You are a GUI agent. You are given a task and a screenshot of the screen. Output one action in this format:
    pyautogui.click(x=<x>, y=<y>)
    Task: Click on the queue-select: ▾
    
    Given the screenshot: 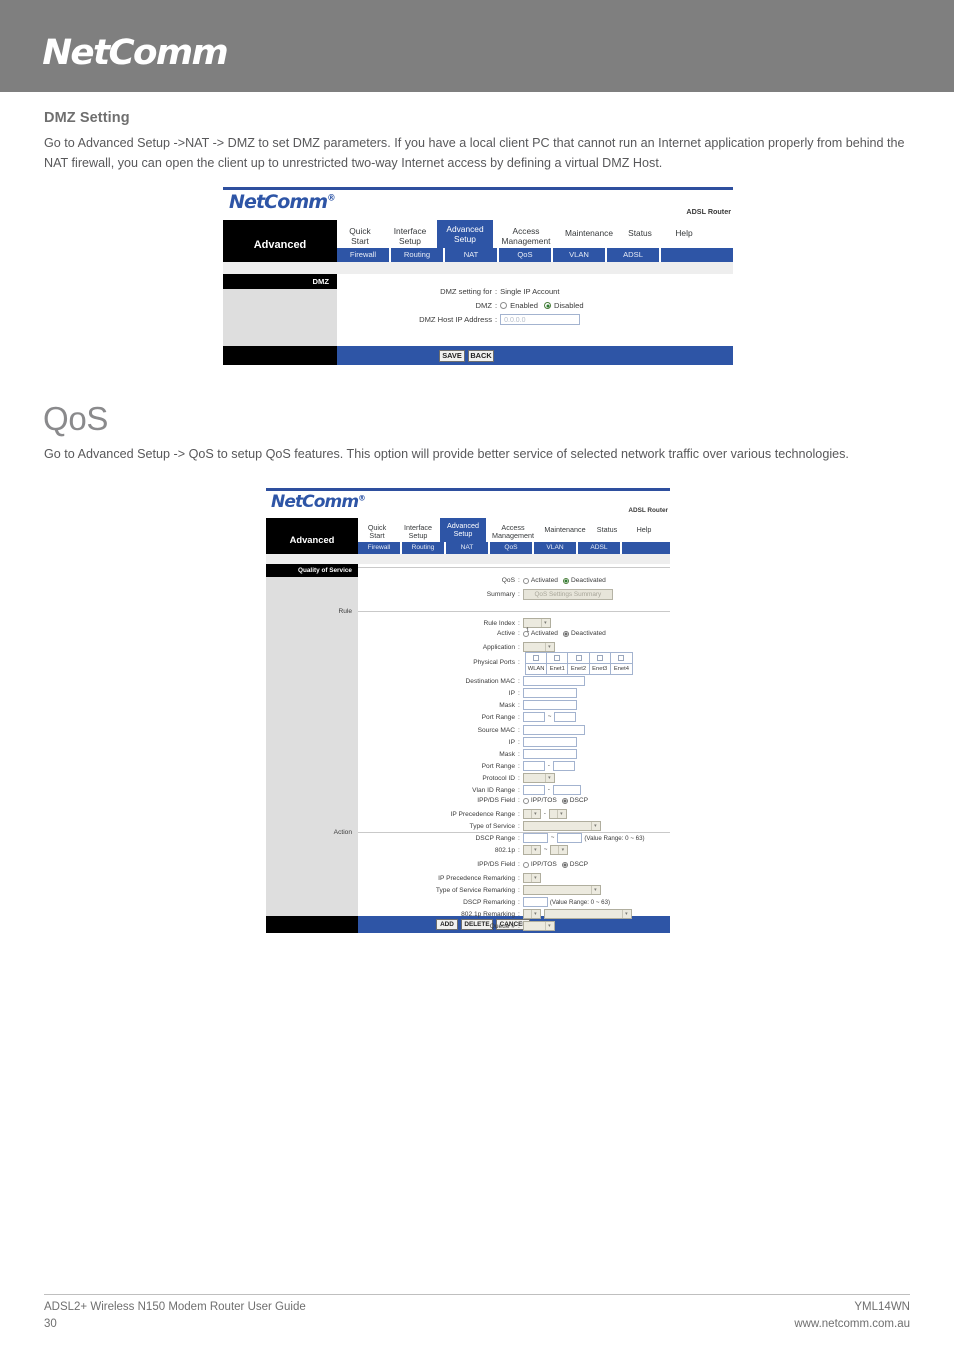 What is the action you would take?
    pyautogui.click(x=538, y=926)
    